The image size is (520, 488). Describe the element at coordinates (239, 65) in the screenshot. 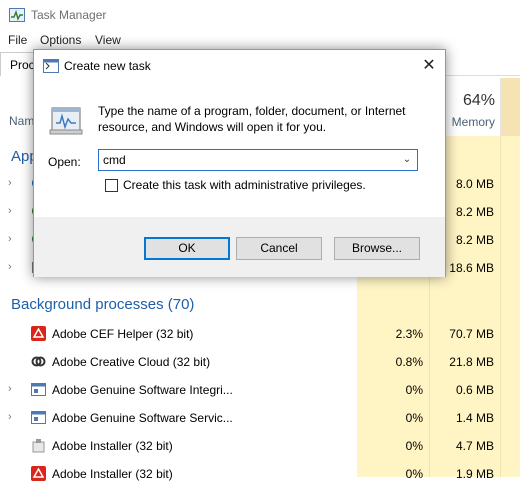

I see `dialog-title-bar: Create new task ✕` at that location.